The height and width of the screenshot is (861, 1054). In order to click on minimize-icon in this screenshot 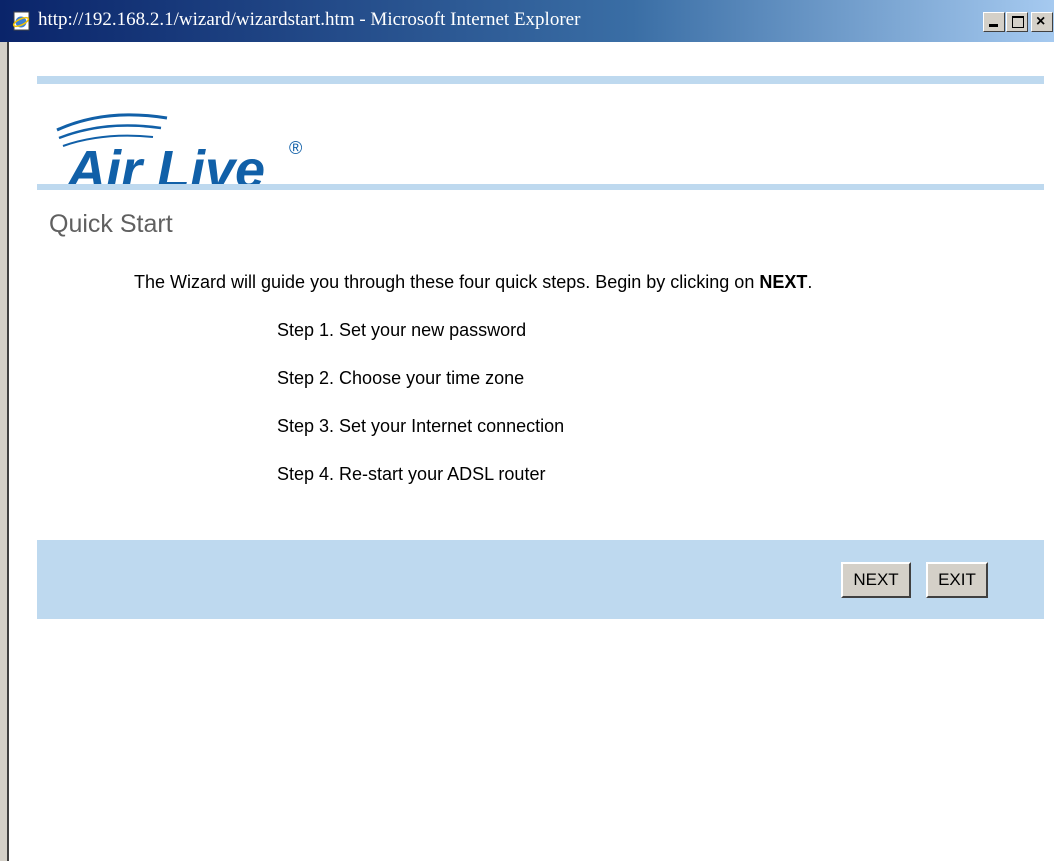, I will do `click(993, 25)`.